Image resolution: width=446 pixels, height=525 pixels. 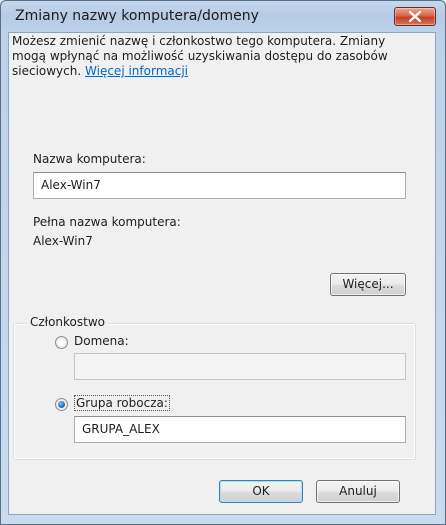 I want to click on computer-name-input: Alex-Win7, so click(x=219, y=185).